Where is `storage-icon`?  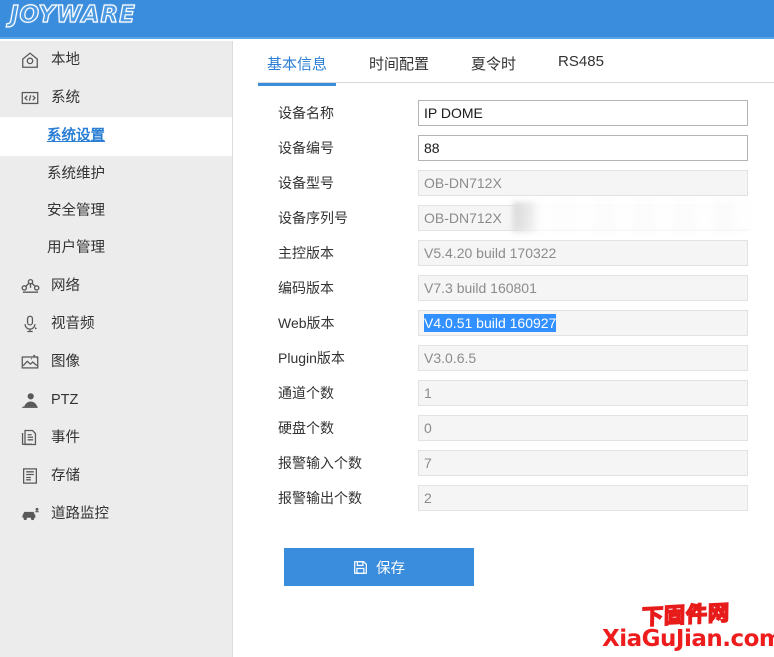
storage-icon is located at coordinates (30, 476).